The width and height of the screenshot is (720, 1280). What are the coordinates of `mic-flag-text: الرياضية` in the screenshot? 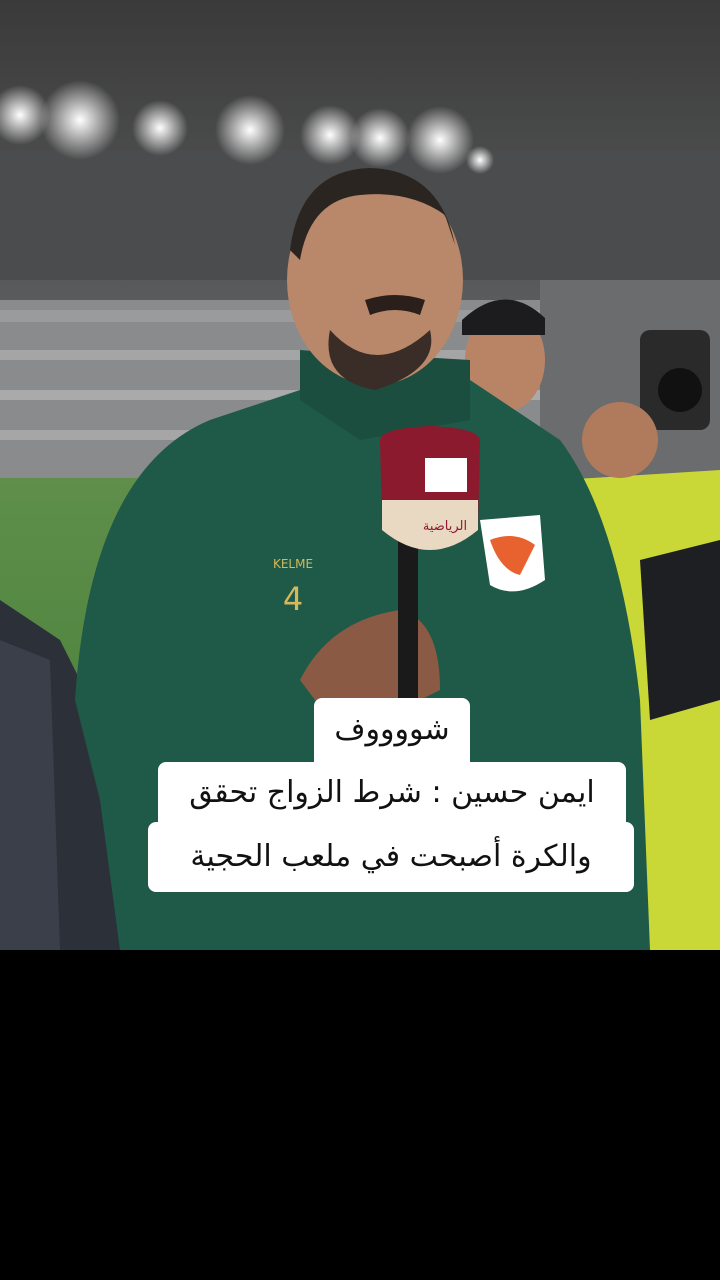 It's located at (445, 526).